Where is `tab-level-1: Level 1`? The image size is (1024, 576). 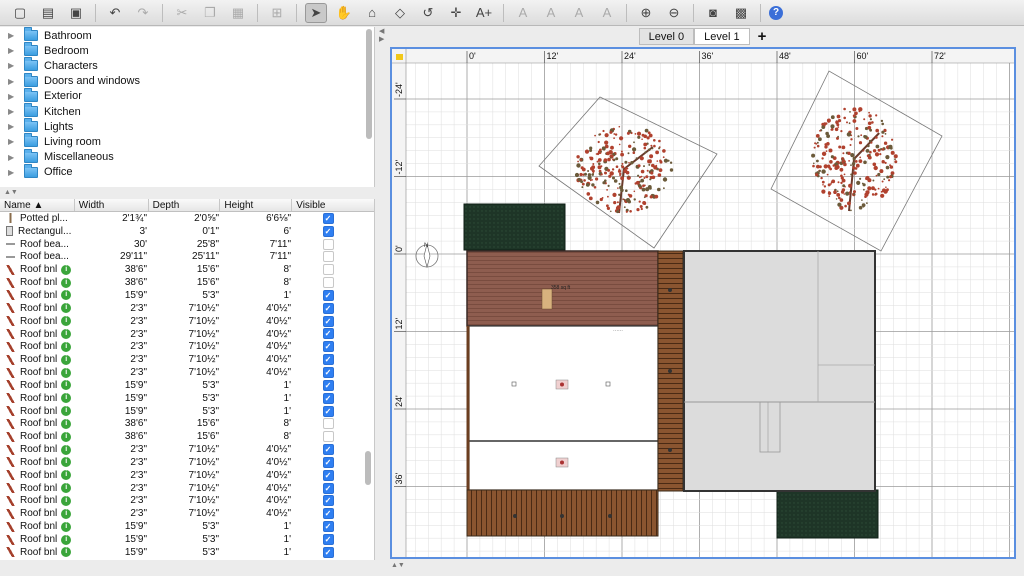 tab-level-1: Level 1 is located at coordinates (722, 36).